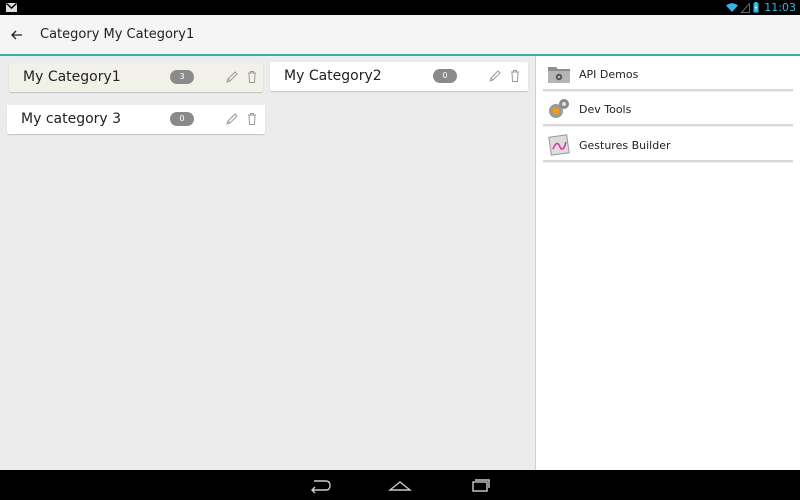 The image size is (800, 500). I want to click on app-item-gestures-builder: Gestures Builder, so click(668, 146).